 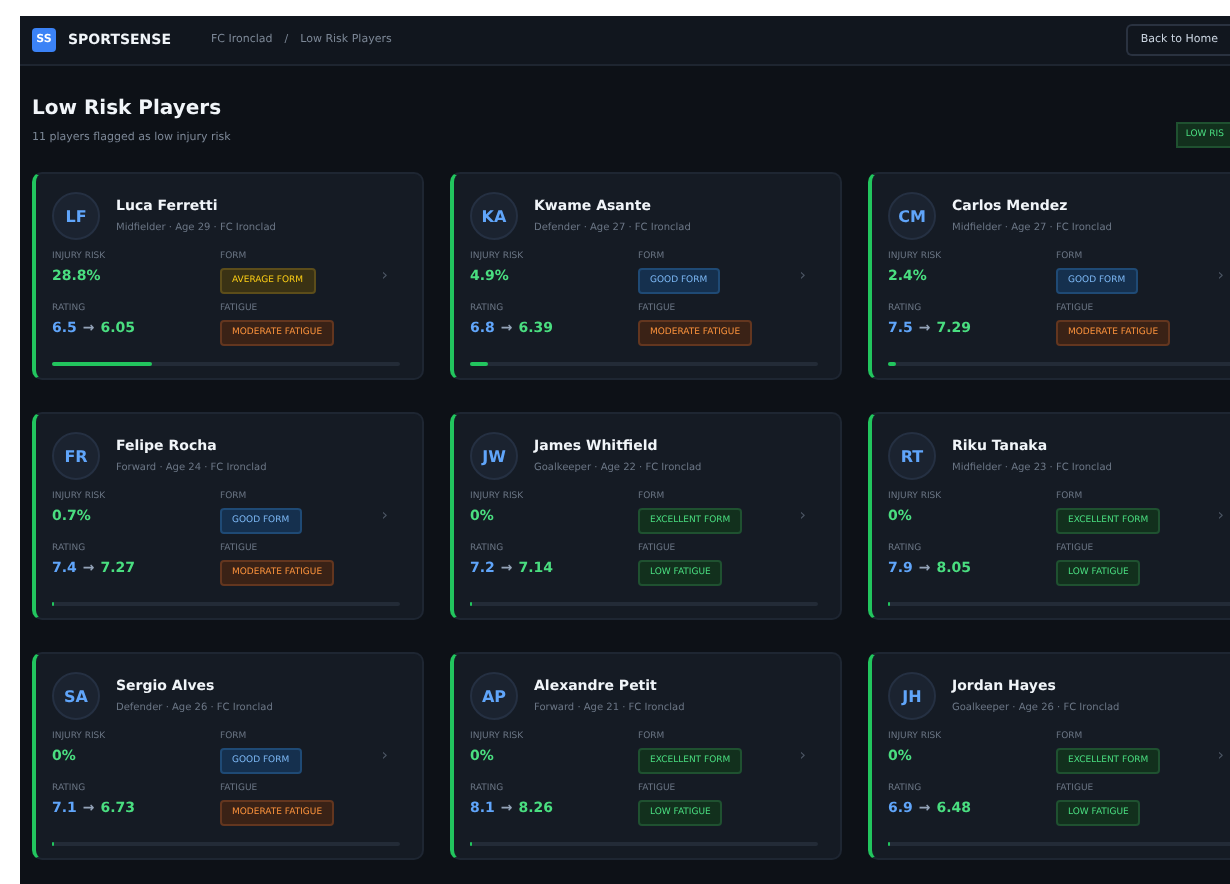 What do you see at coordinates (76, 696) in the screenshot?
I see `player-avatar: SA` at bounding box center [76, 696].